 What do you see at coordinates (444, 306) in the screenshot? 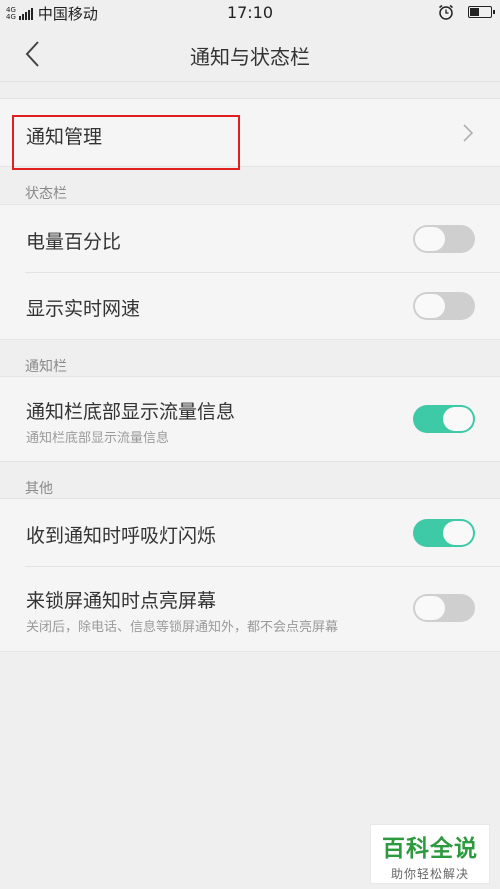
I see `realtime-network-speed-toggle` at bounding box center [444, 306].